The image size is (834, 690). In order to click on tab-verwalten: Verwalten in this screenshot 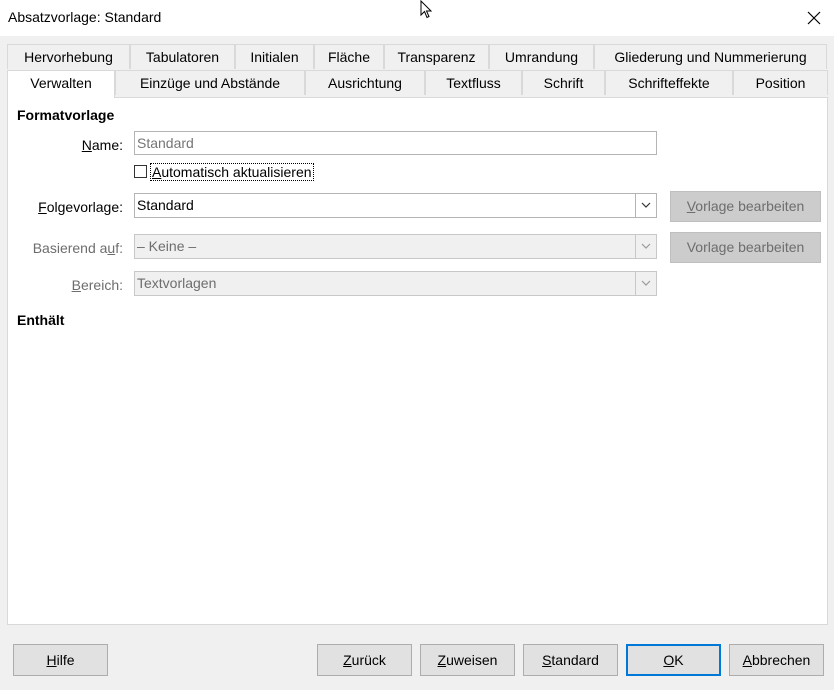, I will do `click(61, 84)`.